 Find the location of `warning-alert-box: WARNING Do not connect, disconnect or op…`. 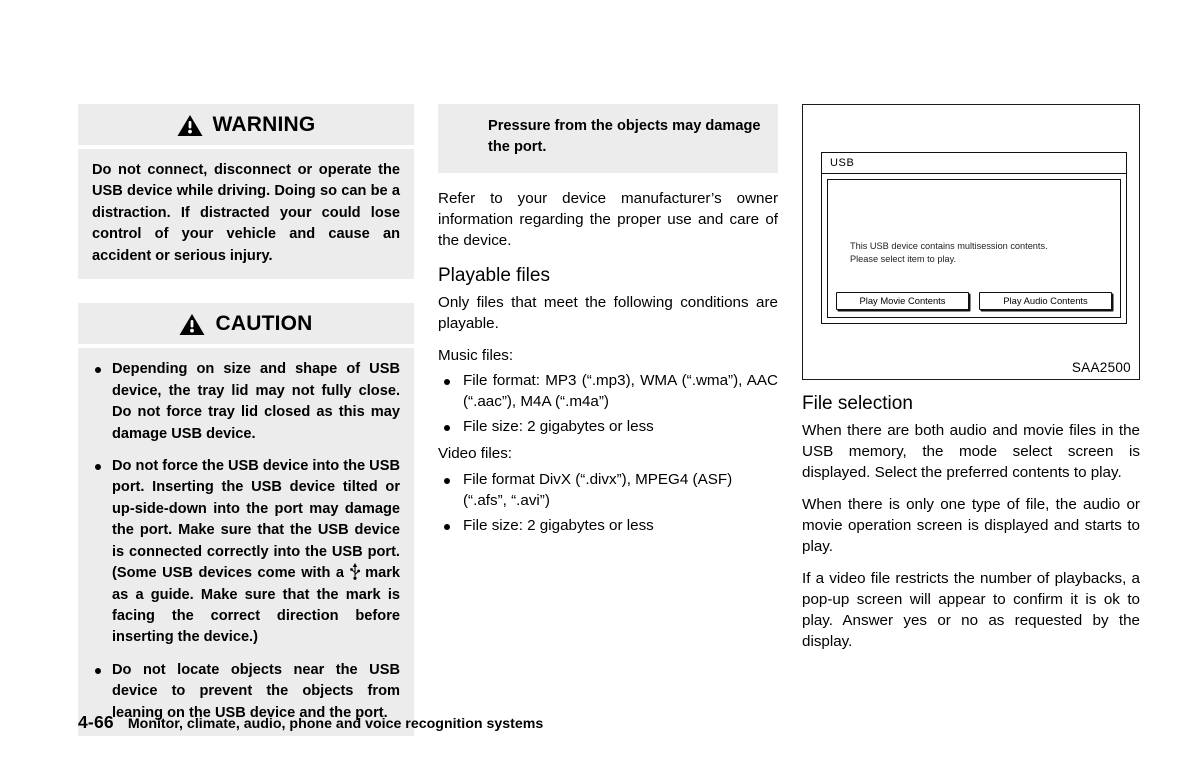

warning-alert-box: WARNING Do not connect, disconnect or op… is located at coordinates (246, 192).